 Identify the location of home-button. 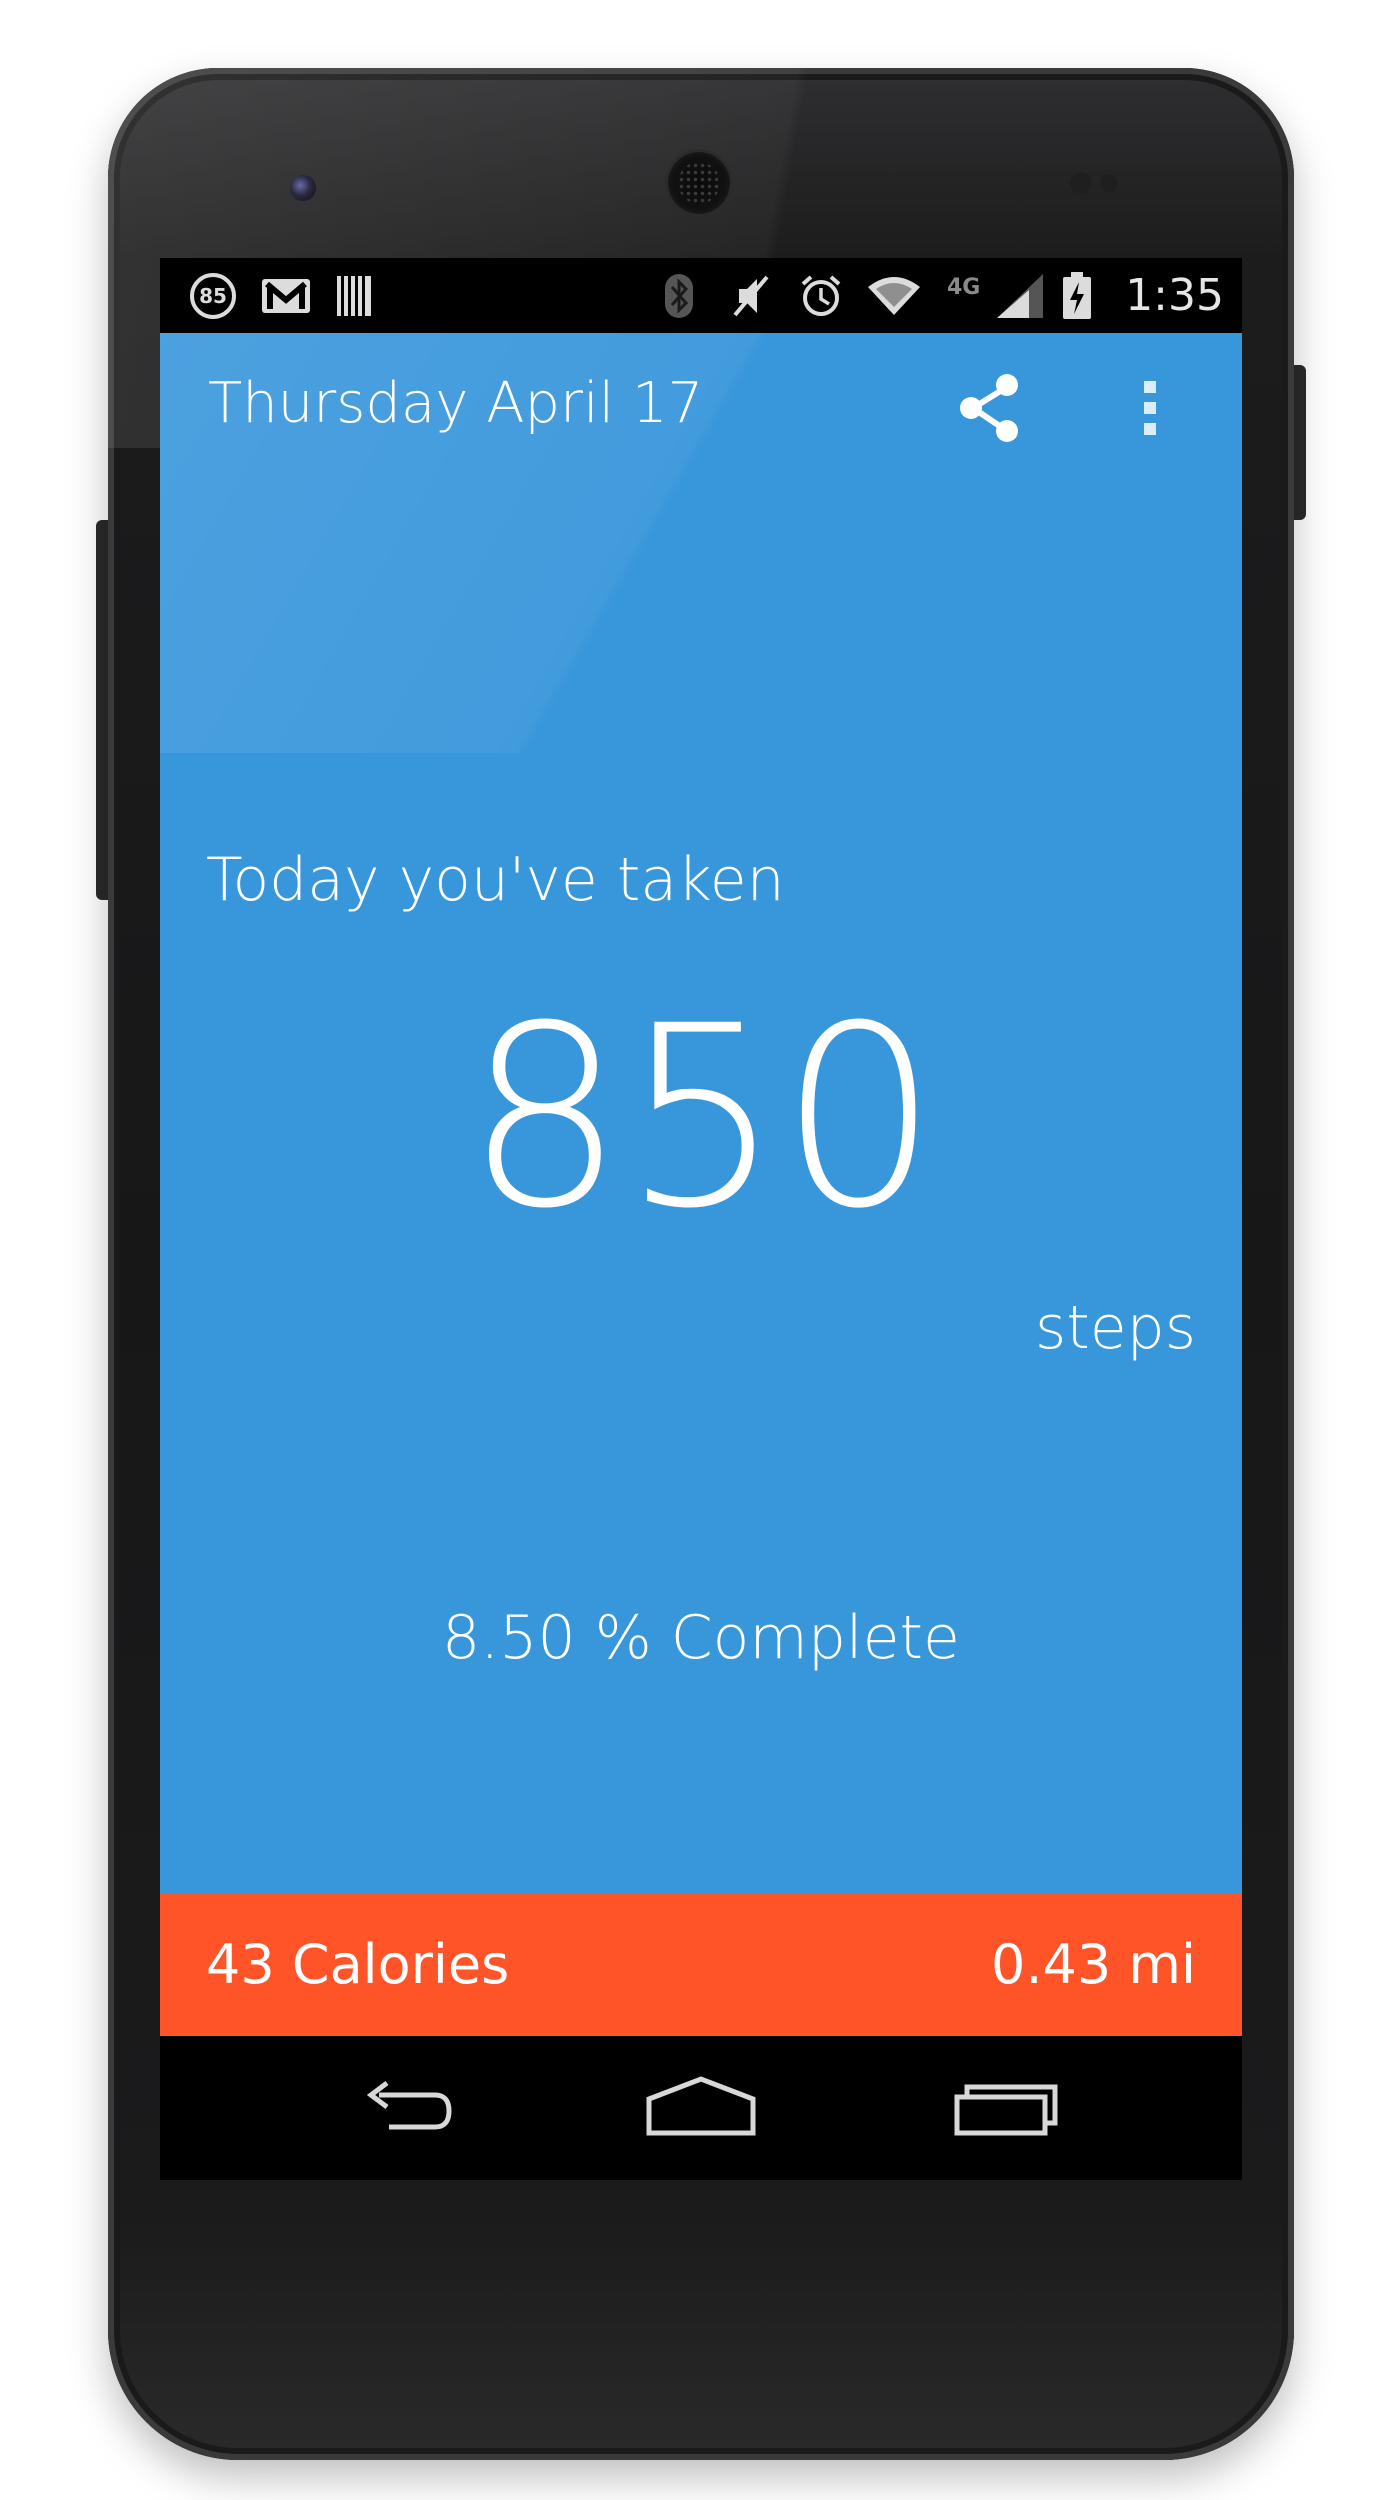
(701, 2108).